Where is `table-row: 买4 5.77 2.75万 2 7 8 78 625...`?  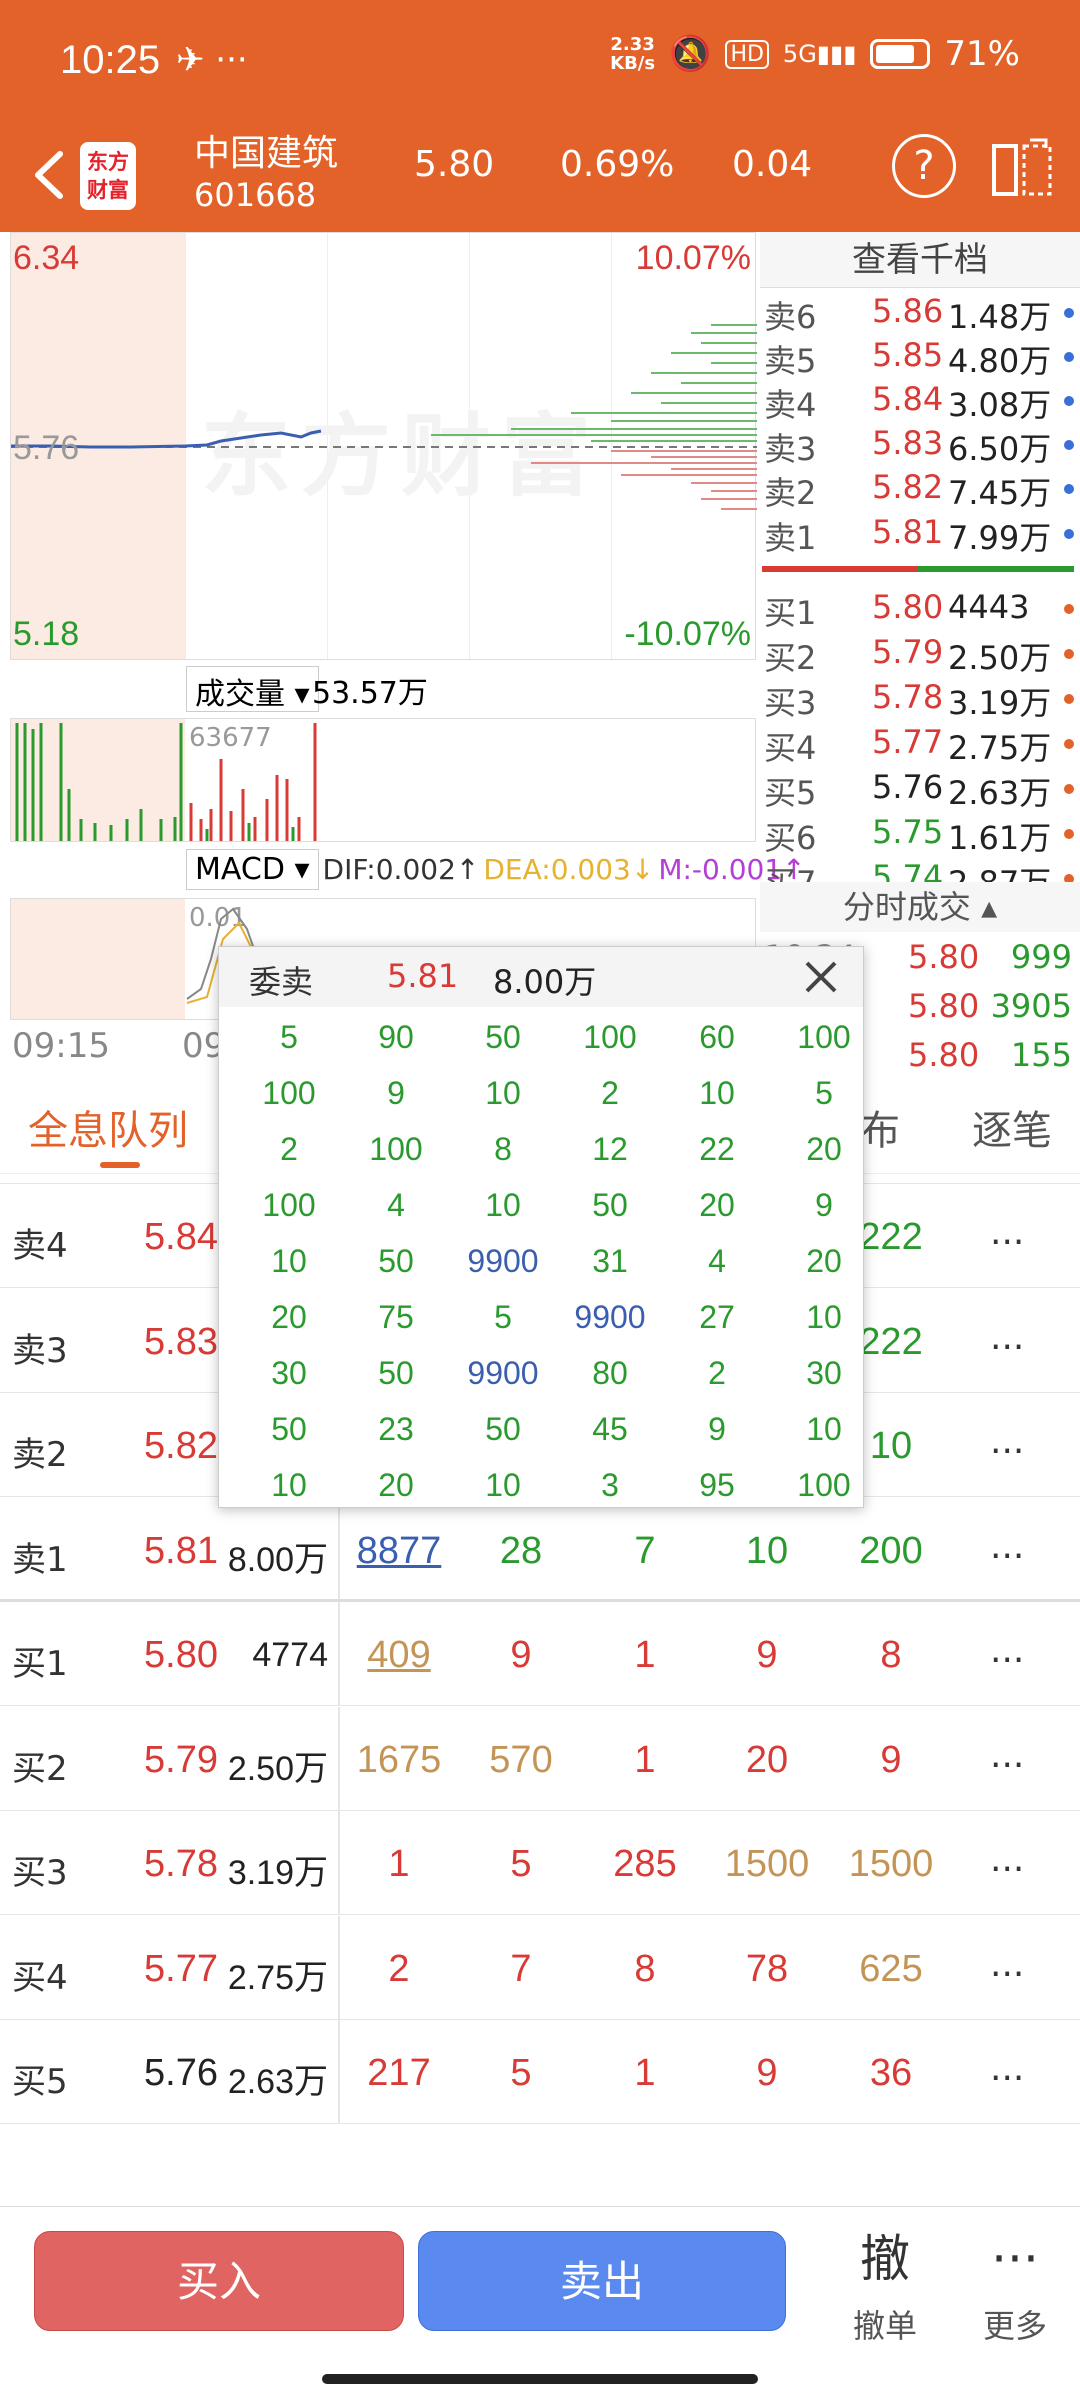
table-row: 买4 5.77 2.75万 2 7 8 78 625... is located at coordinates (540, 1968).